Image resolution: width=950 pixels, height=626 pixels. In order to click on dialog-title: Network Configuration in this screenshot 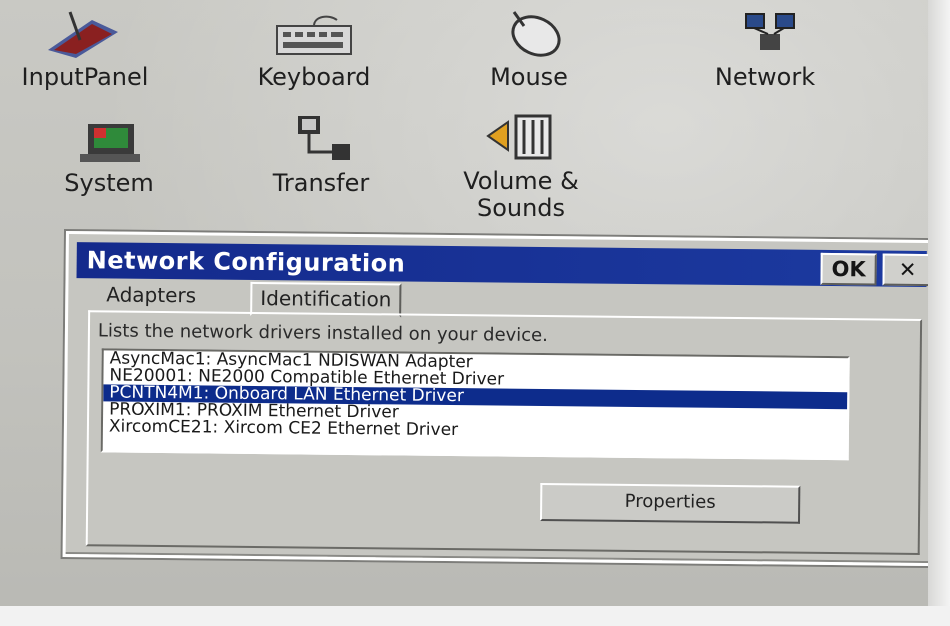, I will do `click(246, 262)`.